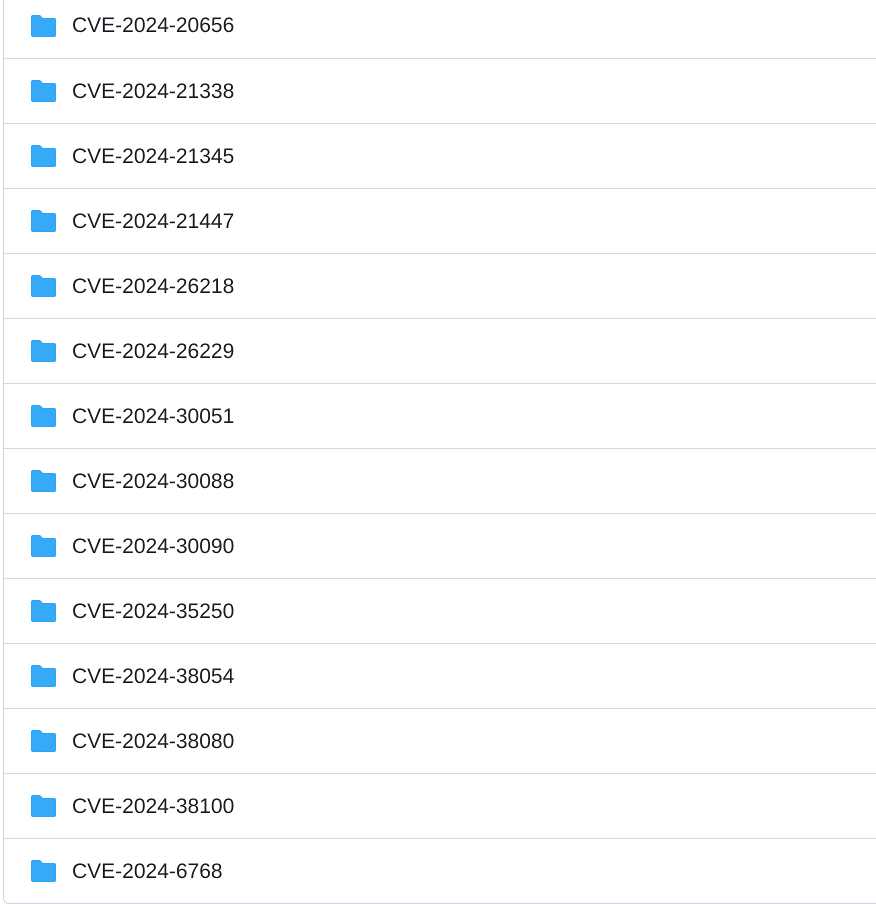 Image resolution: width=876 pixels, height=904 pixels. I want to click on folder-link: CVE-2024-30051, so click(153, 416).